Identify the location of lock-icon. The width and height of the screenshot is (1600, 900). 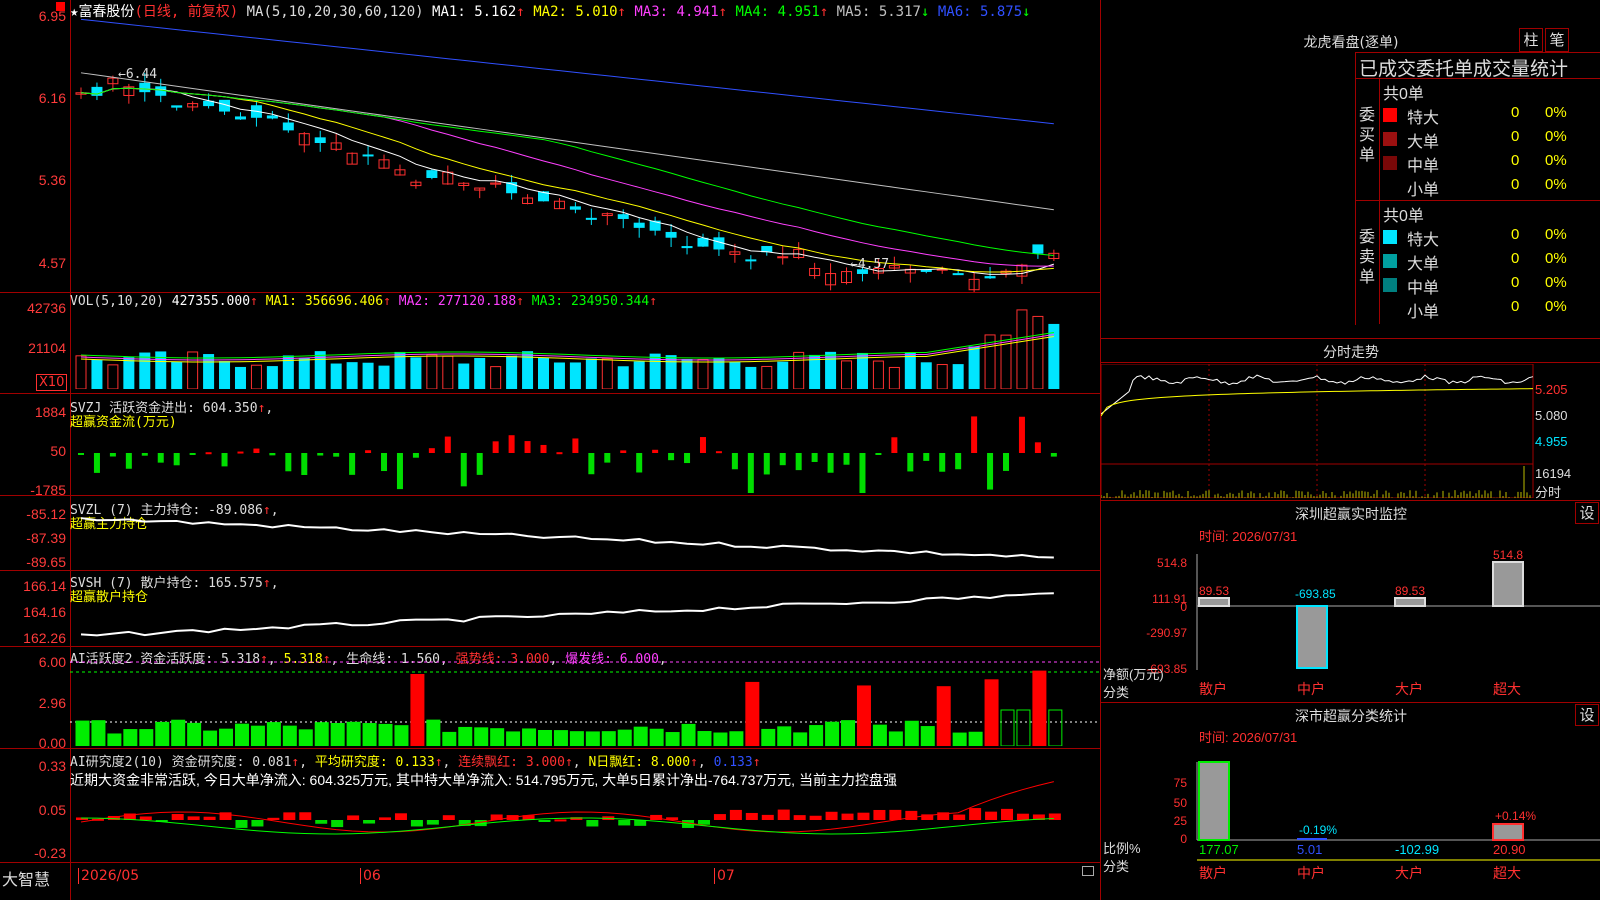
(1088, 871).